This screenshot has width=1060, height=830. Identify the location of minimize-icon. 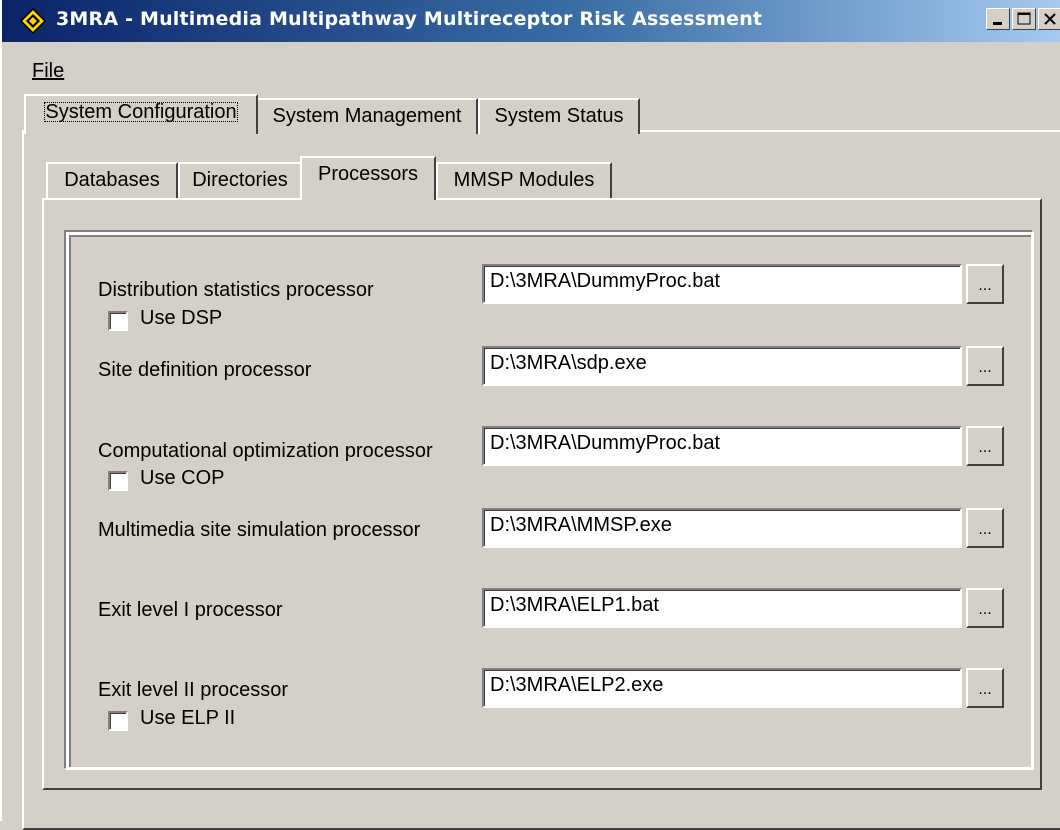
(997, 23).